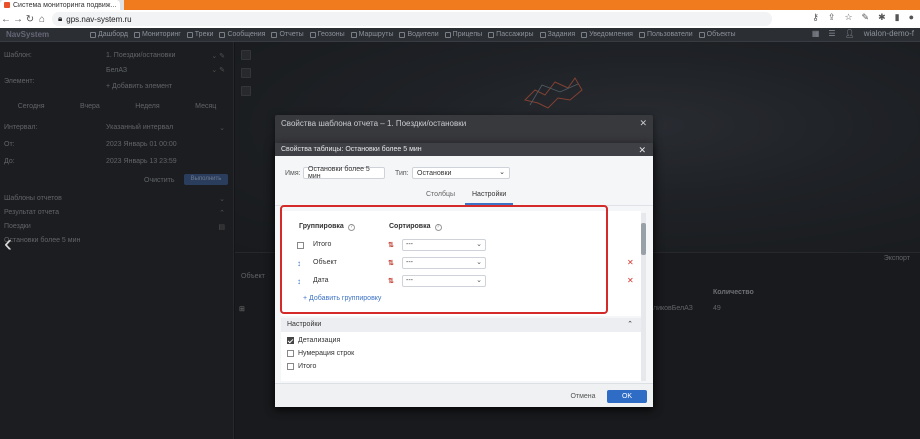 Image resolution: width=920 pixels, height=439 pixels. Describe the element at coordinates (42, 19) in the screenshot. I see `home-icon: ⌂` at that location.